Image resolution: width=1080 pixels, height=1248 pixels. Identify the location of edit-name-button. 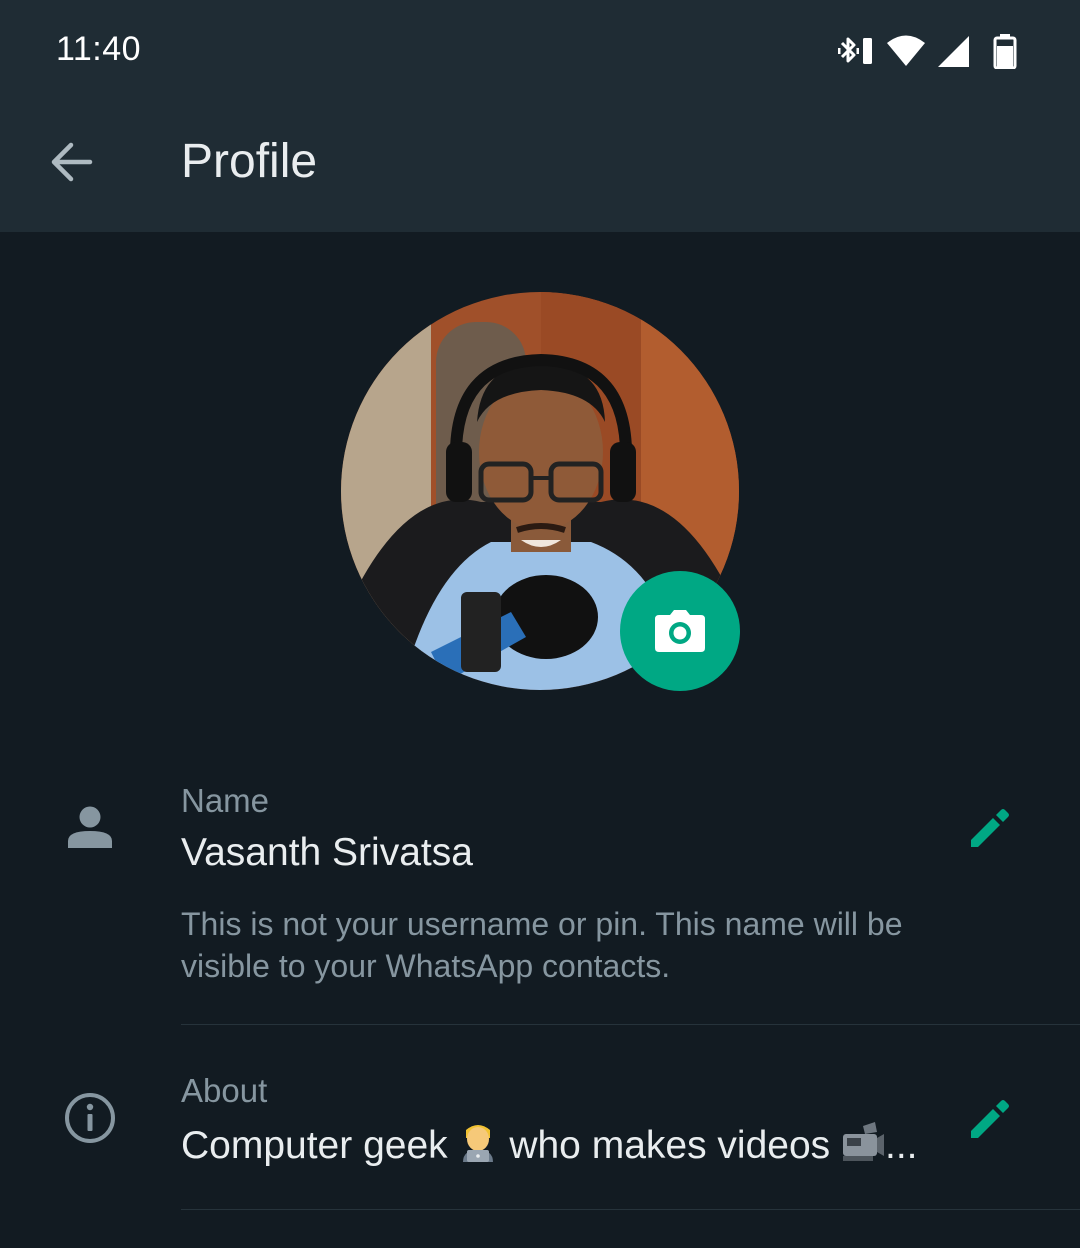
(990, 828).